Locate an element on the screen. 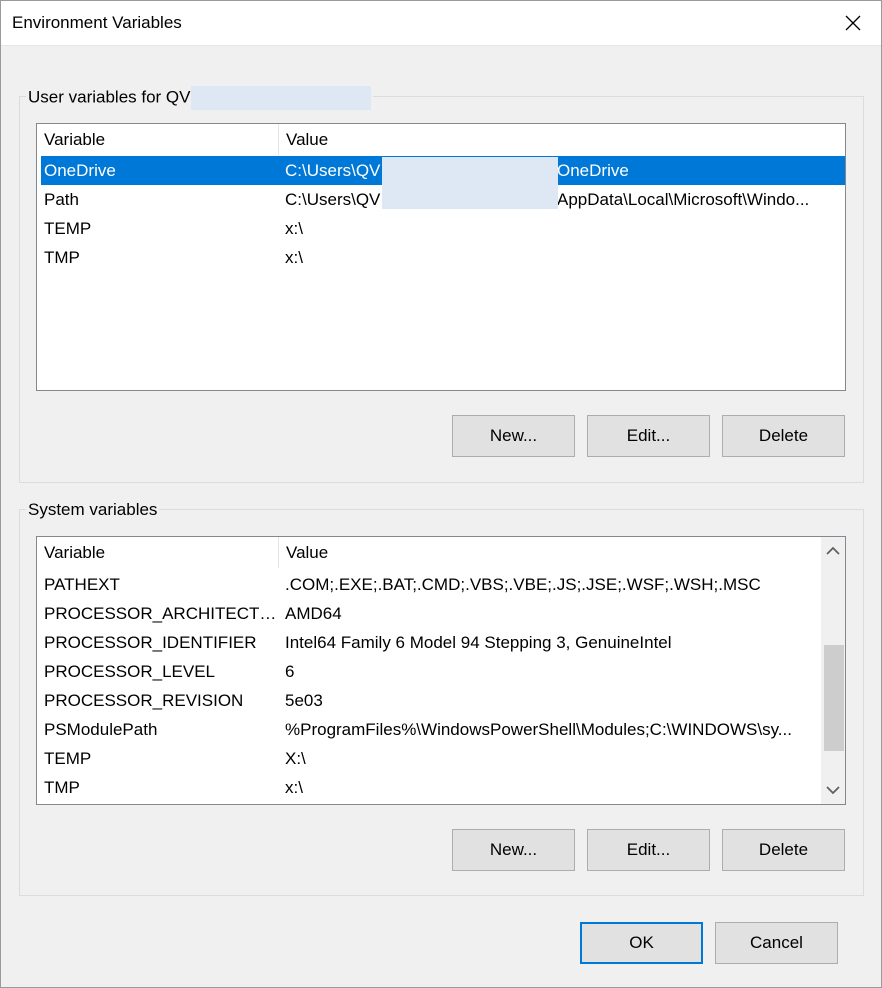  variable-name: PROCESSOR_IDENTIFIER is located at coordinates (150, 642).